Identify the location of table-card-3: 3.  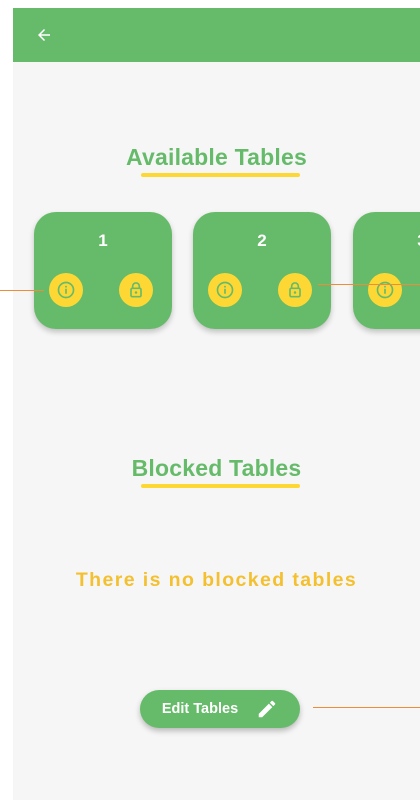
(386, 270).